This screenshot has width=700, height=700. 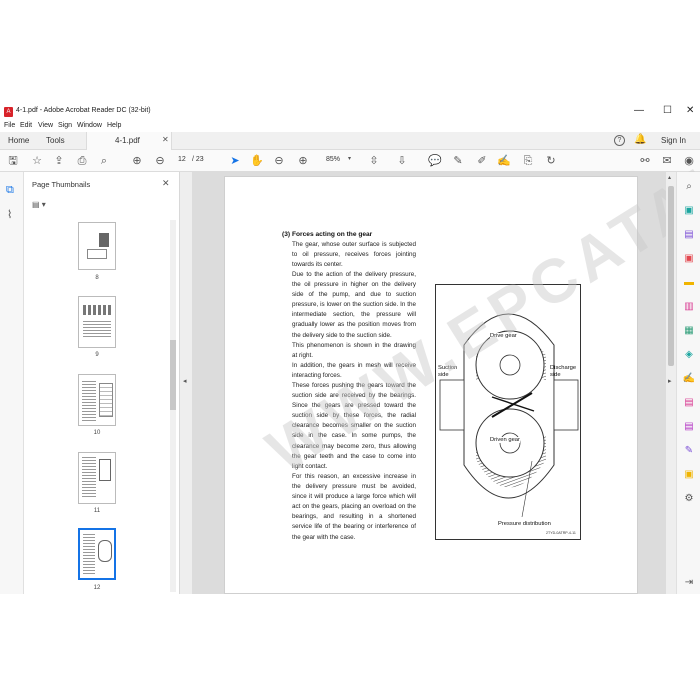 What do you see at coordinates (9, 214) in the screenshot?
I see `attachments-paperclip-icon: ⌇` at bounding box center [9, 214].